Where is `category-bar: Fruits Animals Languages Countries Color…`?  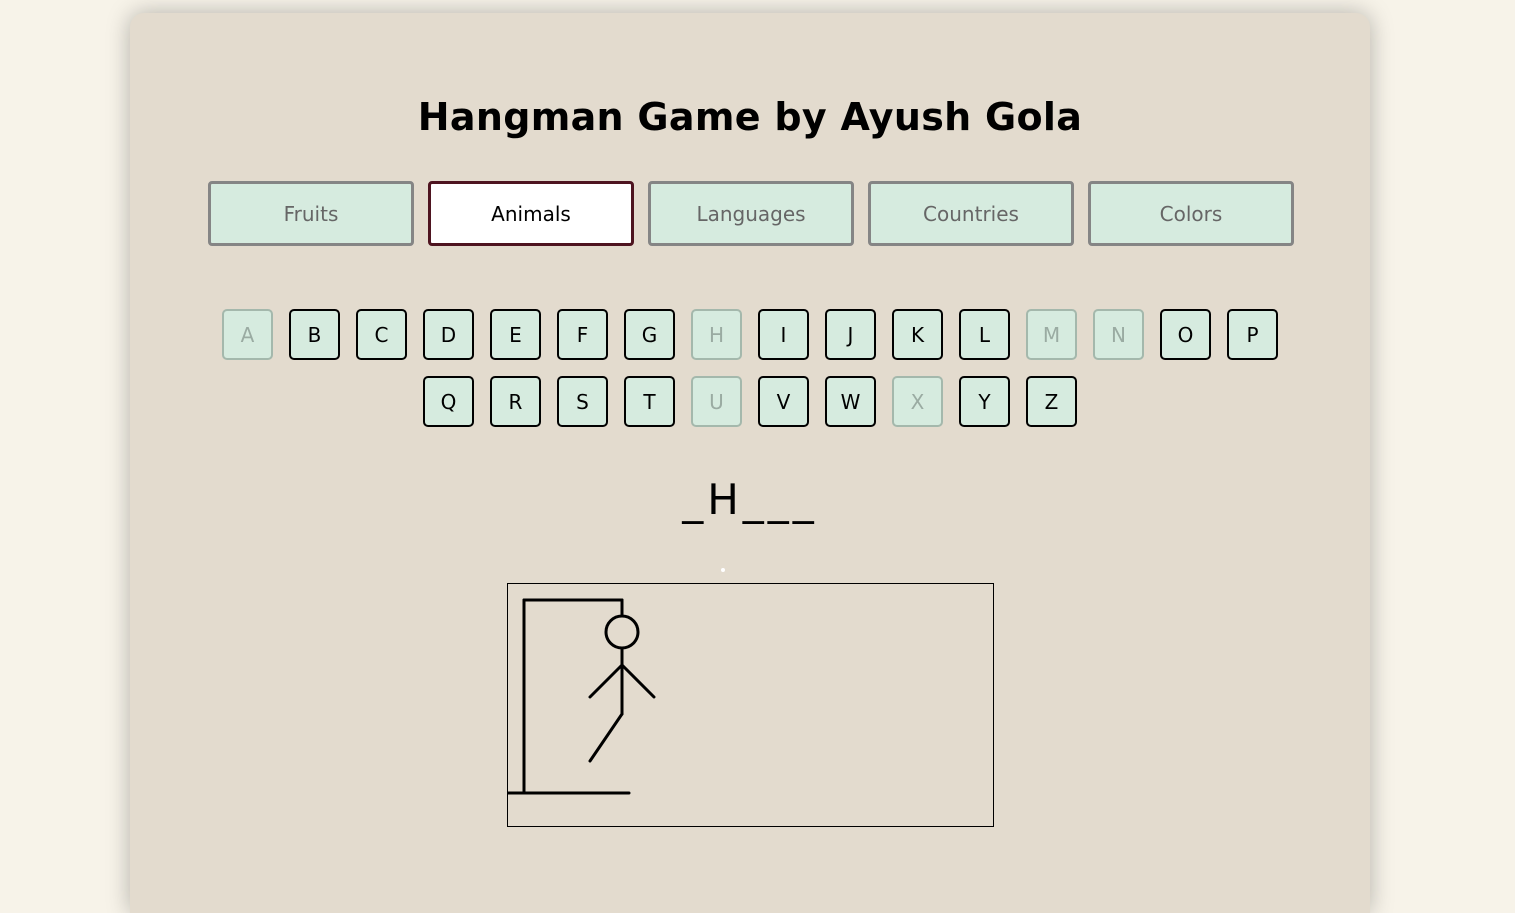 category-bar: Fruits Animals Languages Countries Color… is located at coordinates (751, 213).